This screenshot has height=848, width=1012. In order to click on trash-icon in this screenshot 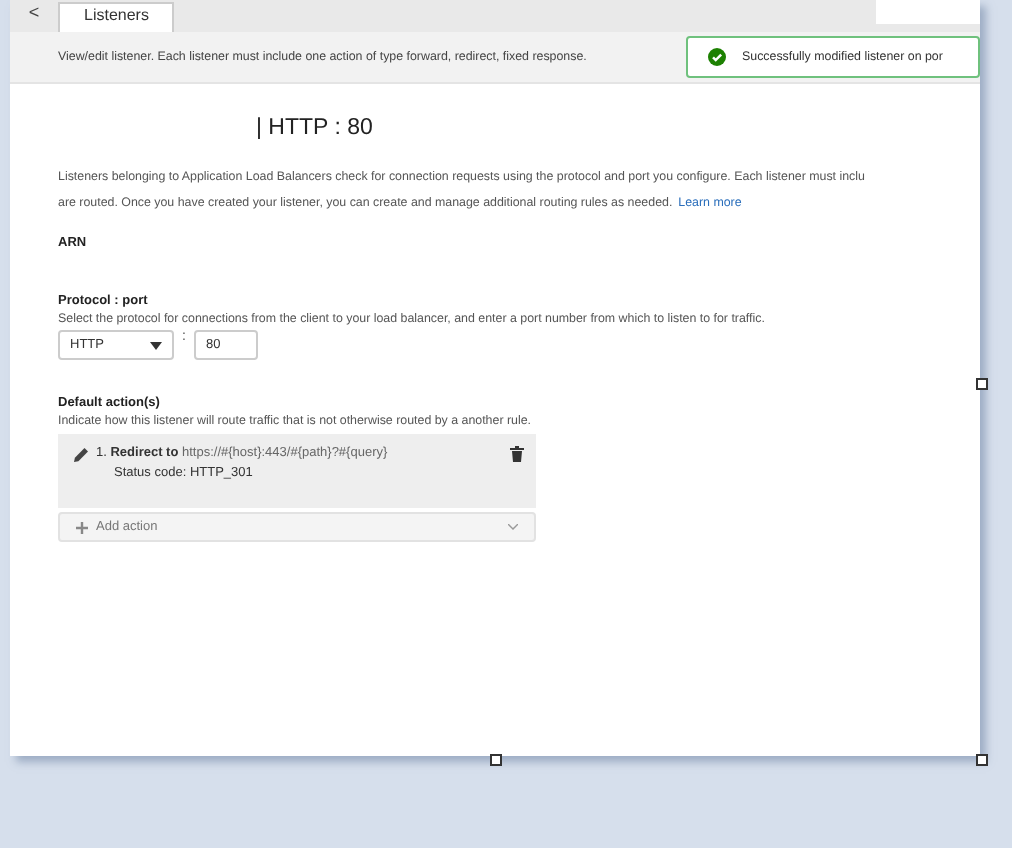, I will do `click(517, 454)`.